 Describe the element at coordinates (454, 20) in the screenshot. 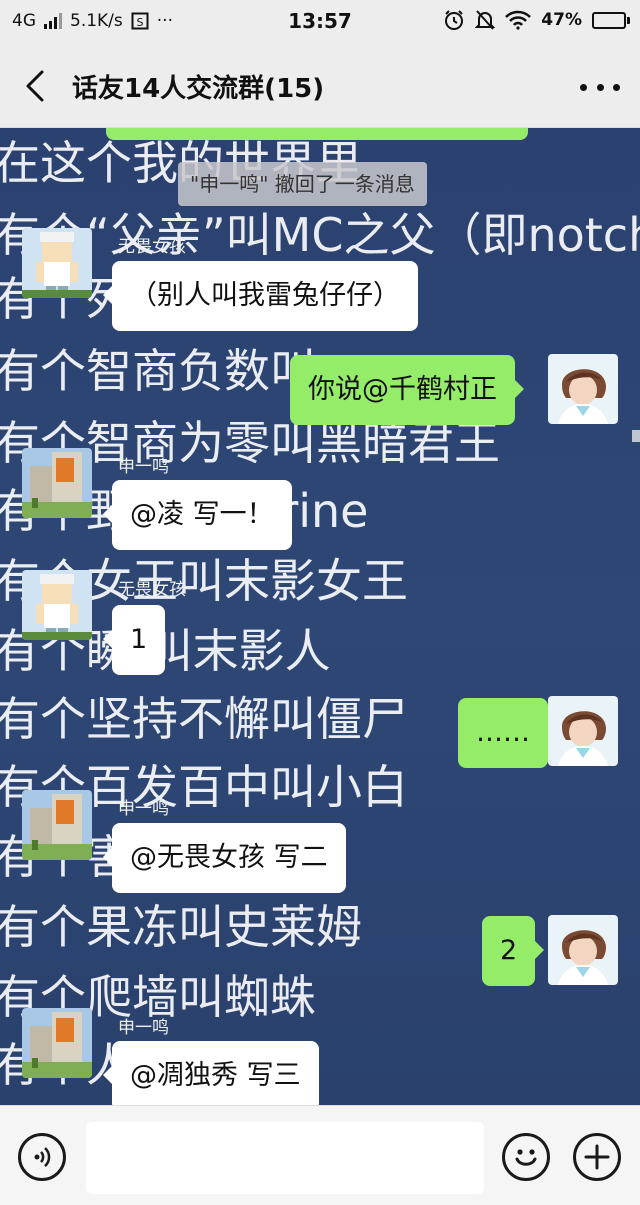

I see `alarm-icon` at that location.